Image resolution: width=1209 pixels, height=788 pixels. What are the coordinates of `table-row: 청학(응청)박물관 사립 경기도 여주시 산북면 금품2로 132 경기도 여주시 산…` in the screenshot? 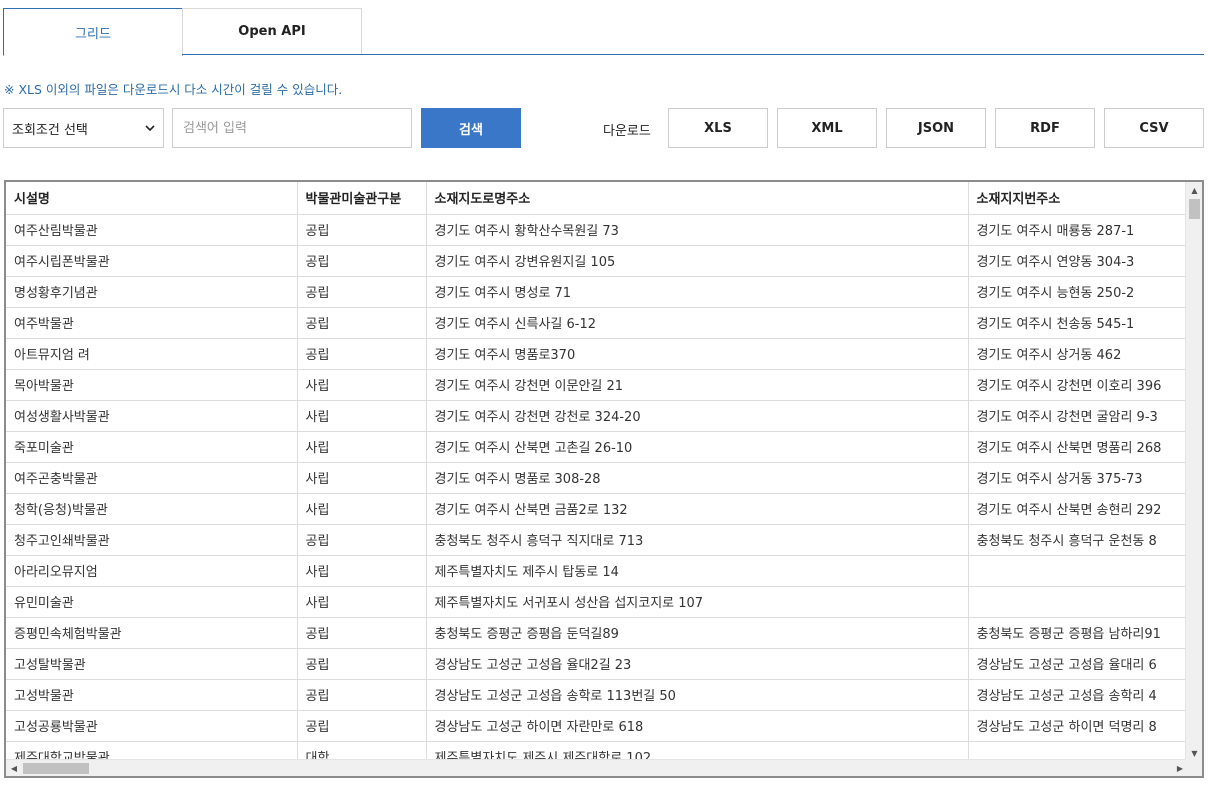 It's located at (597, 508).